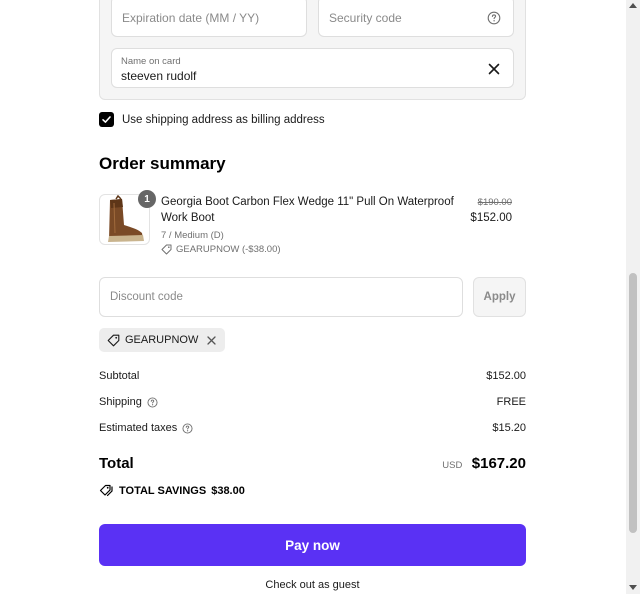  Describe the element at coordinates (509, 428) in the screenshot. I see `taxes-value: $15.20` at that location.